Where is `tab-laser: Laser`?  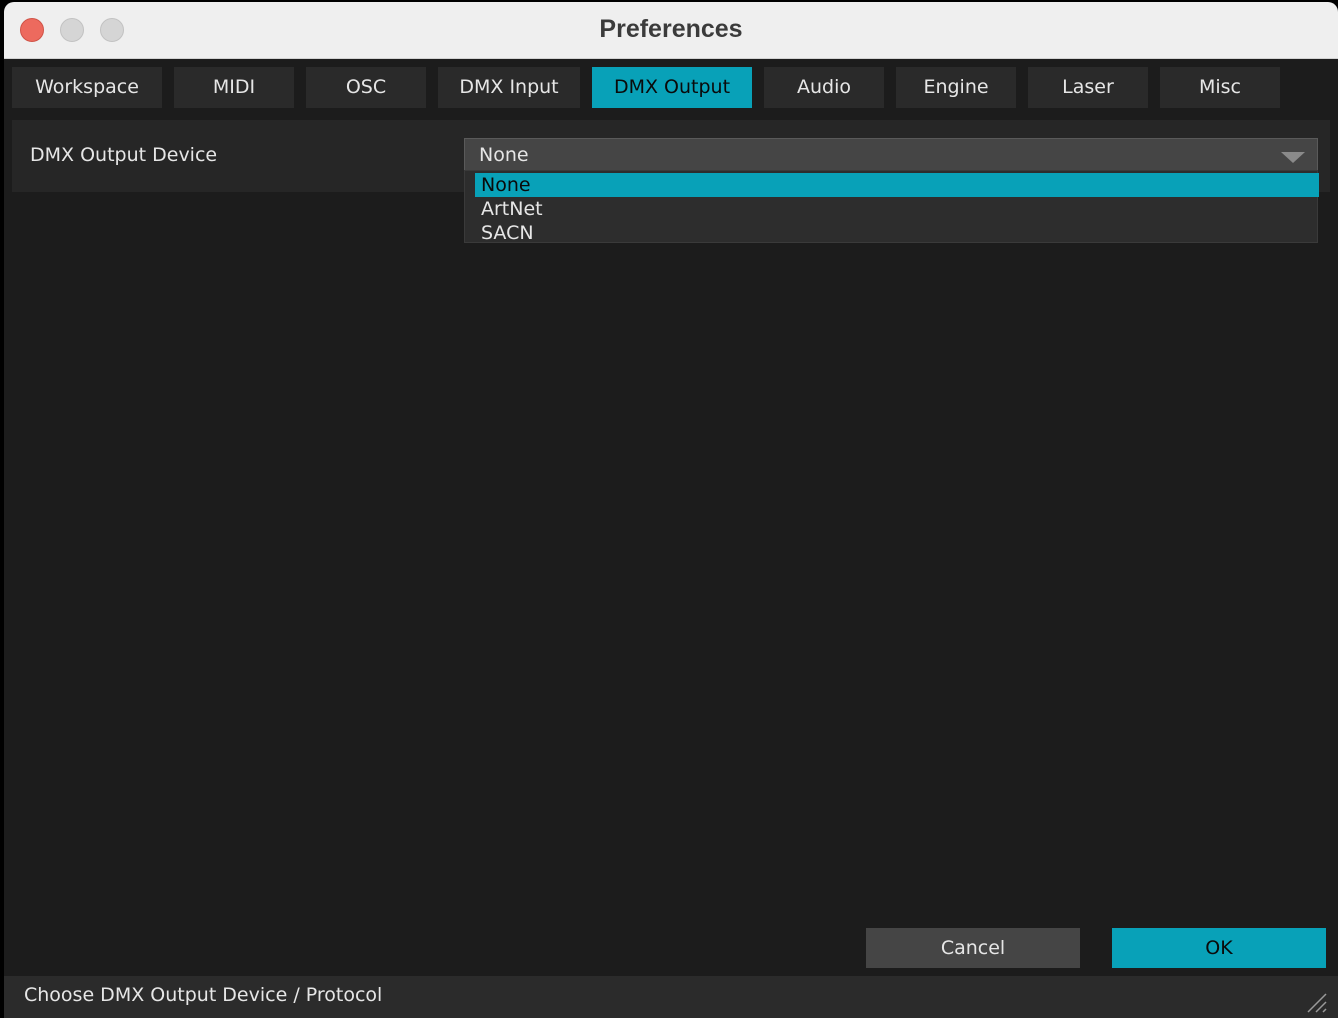
tab-laser: Laser is located at coordinates (1088, 87).